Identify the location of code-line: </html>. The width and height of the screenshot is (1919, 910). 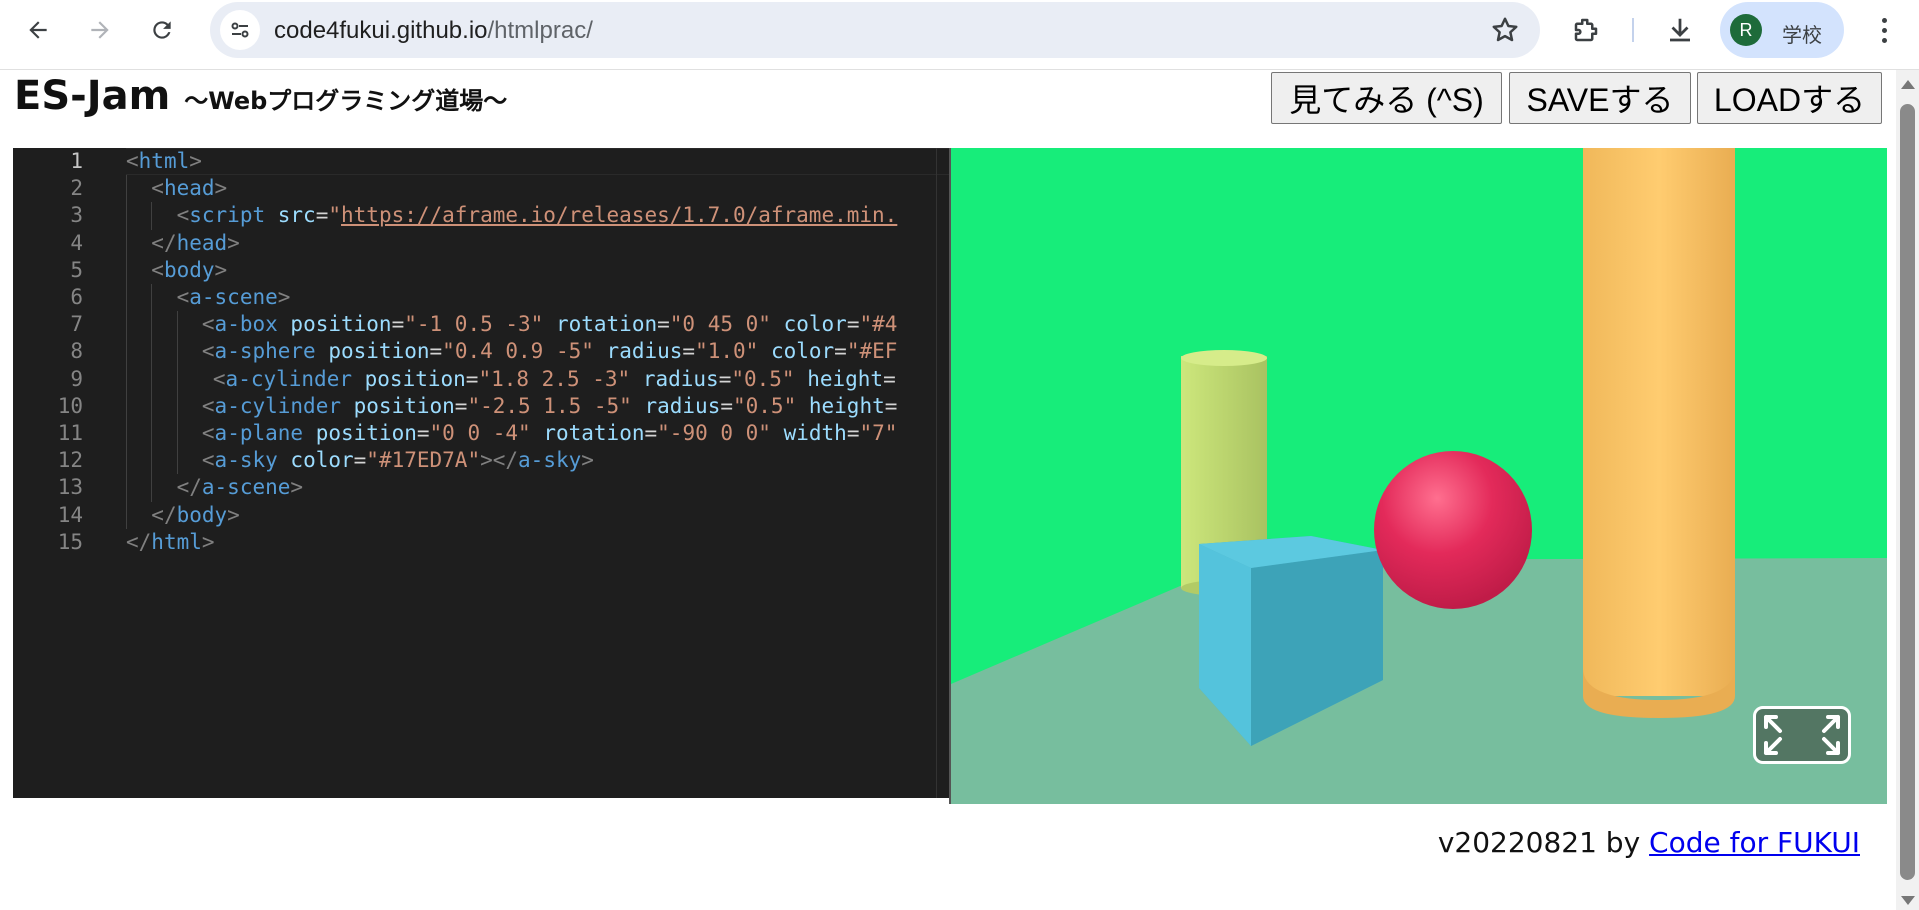
(170, 545).